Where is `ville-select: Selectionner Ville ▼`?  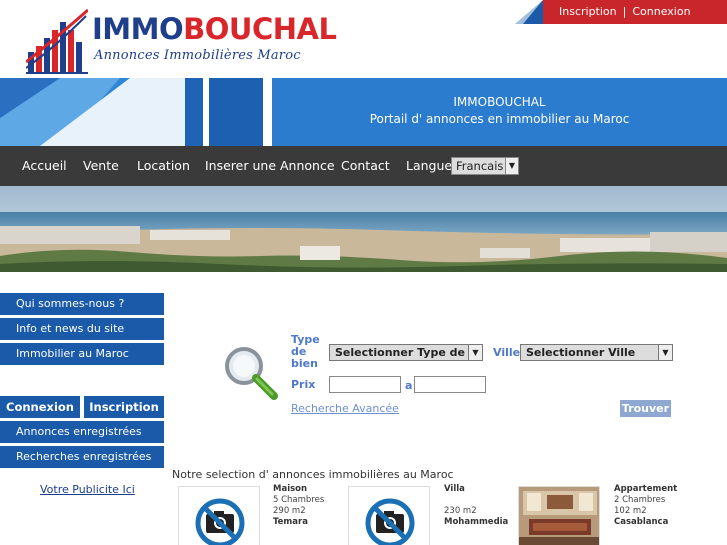
ville-select: Selectionner Ville ▼ is located at coordinates (596, 352).